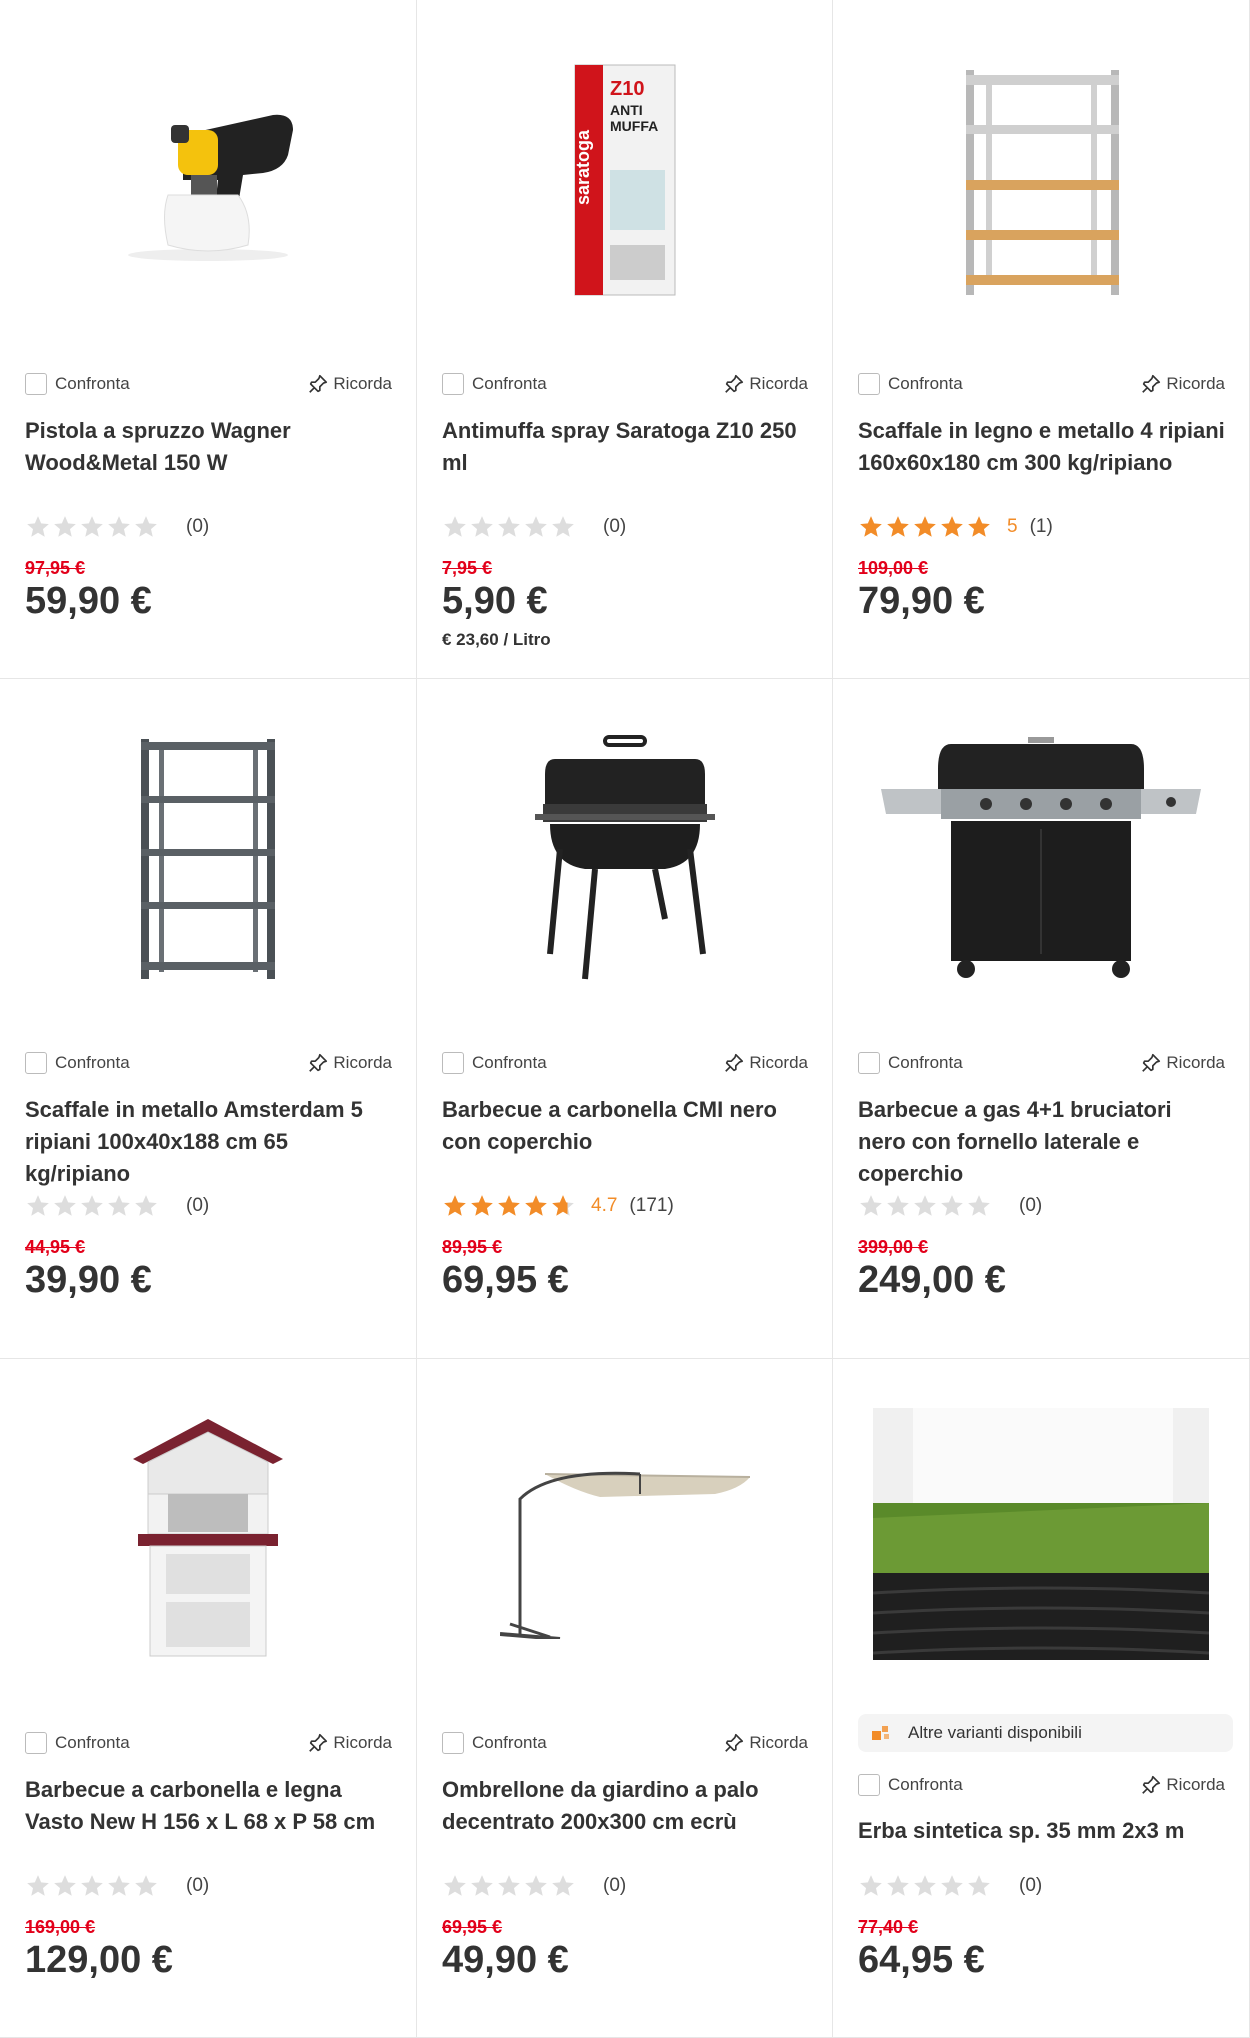 This screenshot has height=2038, width=1250. What do you see at coordinates (88, 601) in the screenshot?
I see `price: 59,90 €` at bounding box center [88, 601].